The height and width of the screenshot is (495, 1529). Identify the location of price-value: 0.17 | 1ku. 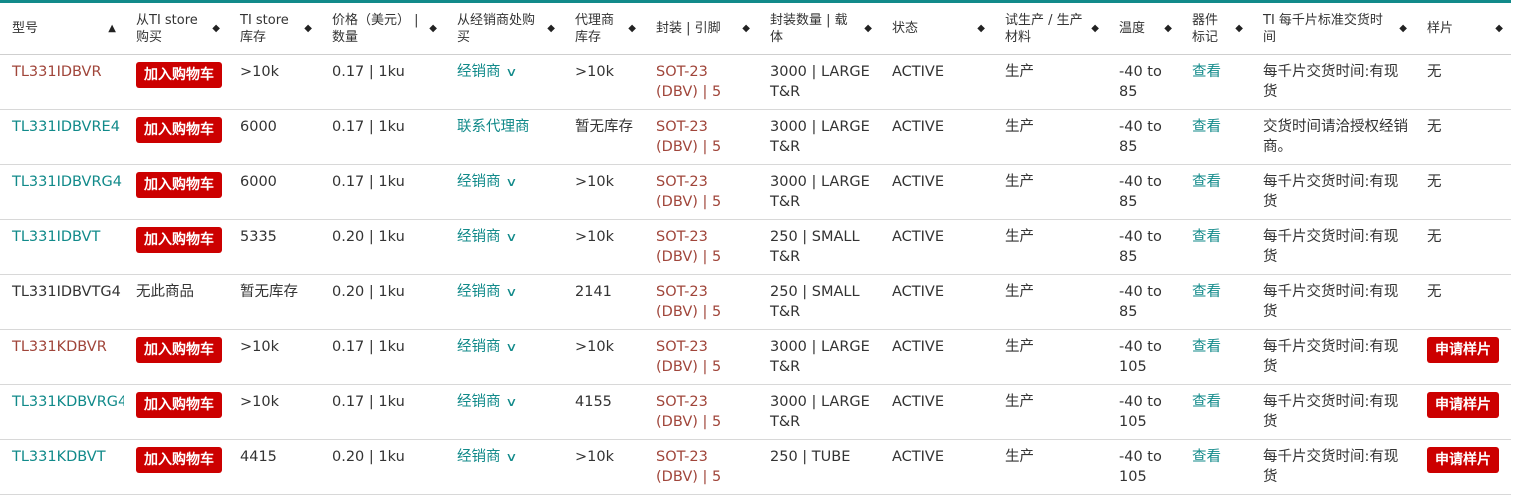
(368, 402).